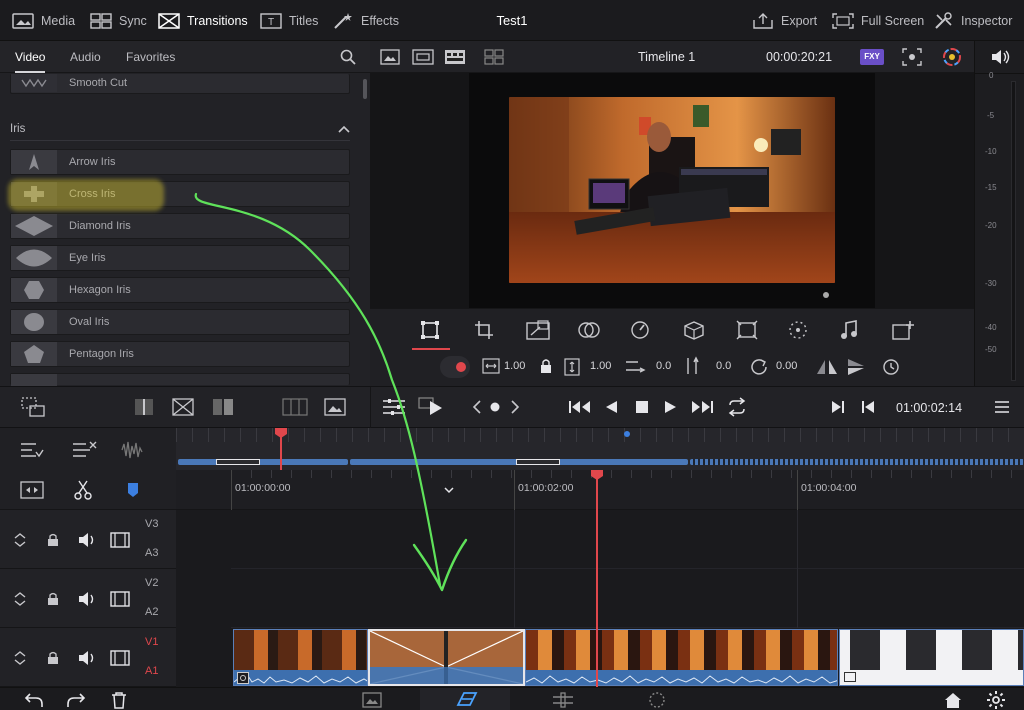  I want to click on menu-icon, so click(1002, 407).